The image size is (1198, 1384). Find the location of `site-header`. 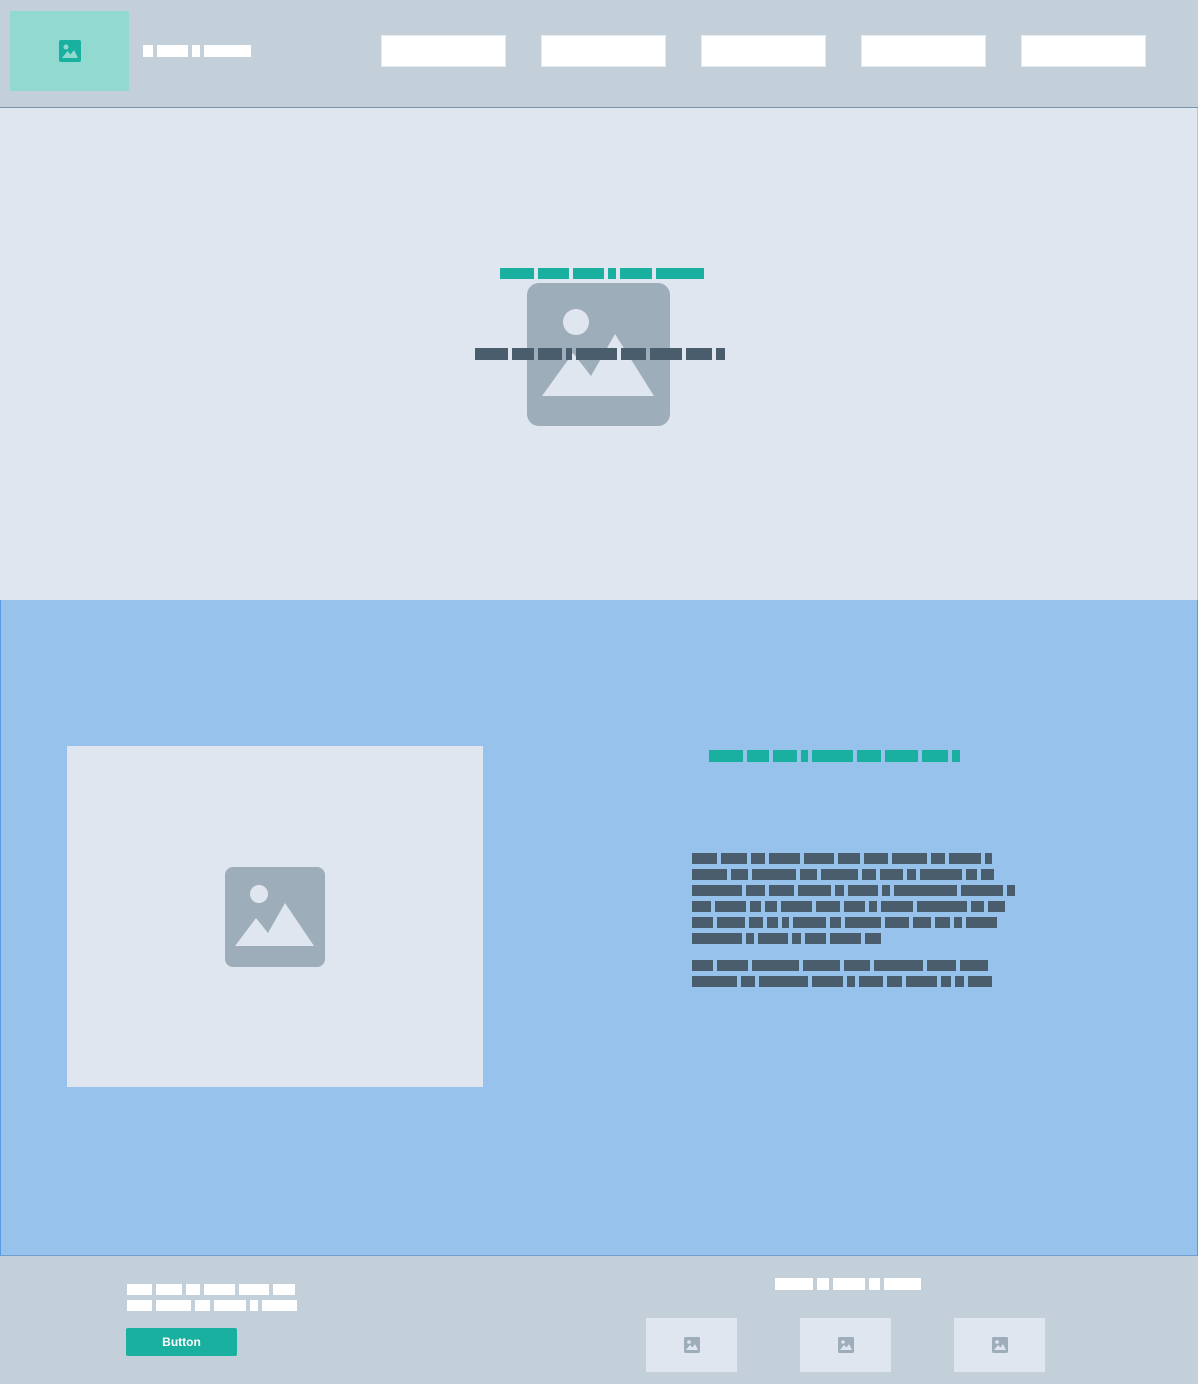

site-header is located at coordinates (599, 54).